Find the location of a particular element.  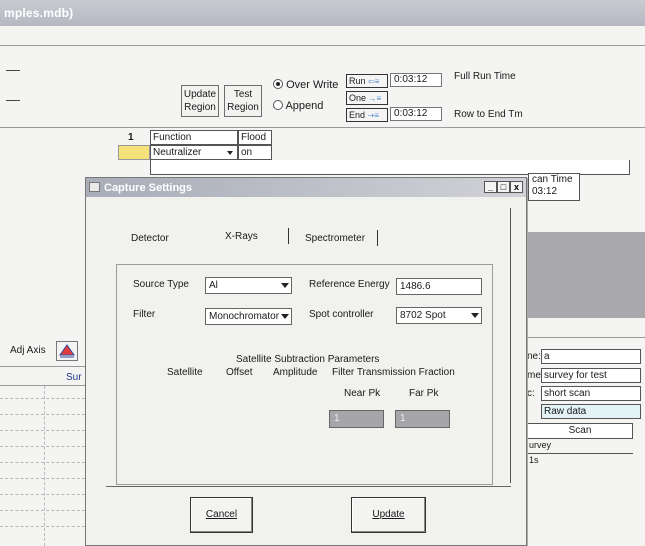

tab-spectrometer: Spectrometer is located at coordinates (335, 238).